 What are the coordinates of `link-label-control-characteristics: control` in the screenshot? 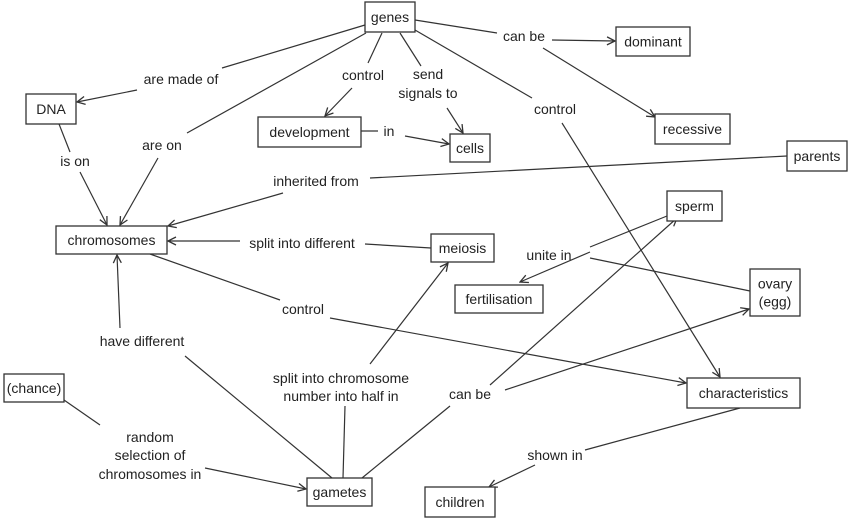 It's located at (555, 109).